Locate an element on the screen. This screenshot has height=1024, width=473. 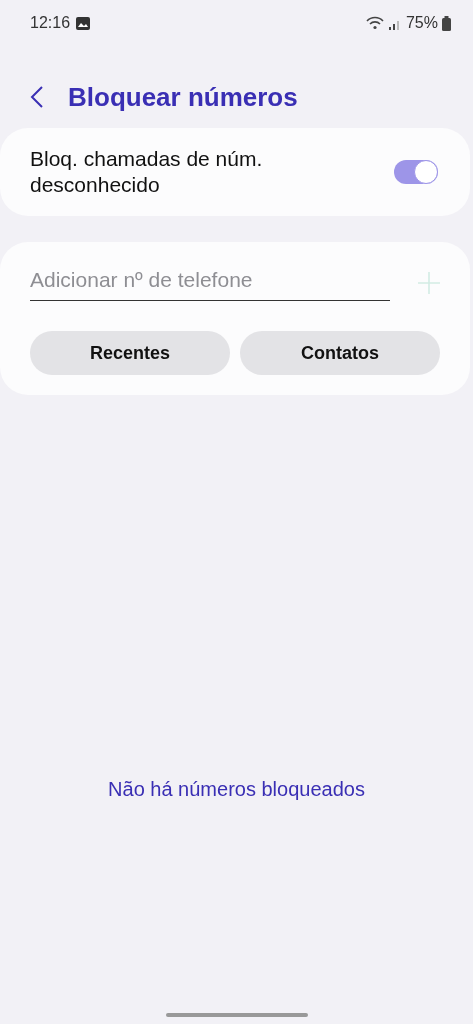
pick-button: Recentes is located at coordinates (130, 353).